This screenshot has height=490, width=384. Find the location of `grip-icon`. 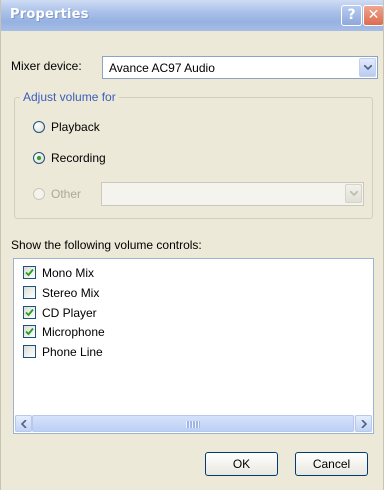

grip-icon is located at coordinates (193, 424).